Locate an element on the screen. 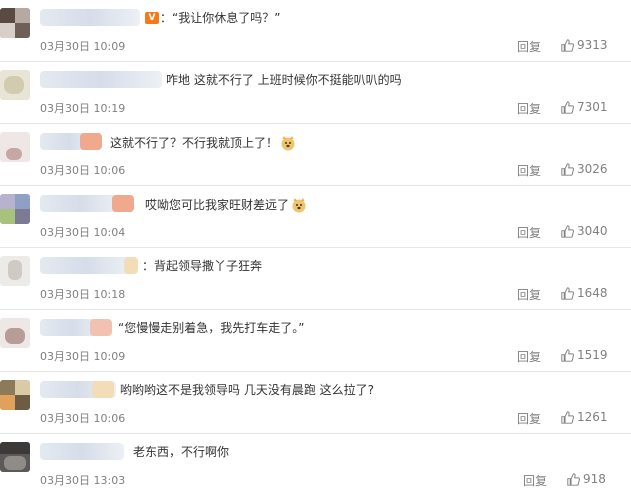  like-count: 7301 is located at coordinates (592, 107).